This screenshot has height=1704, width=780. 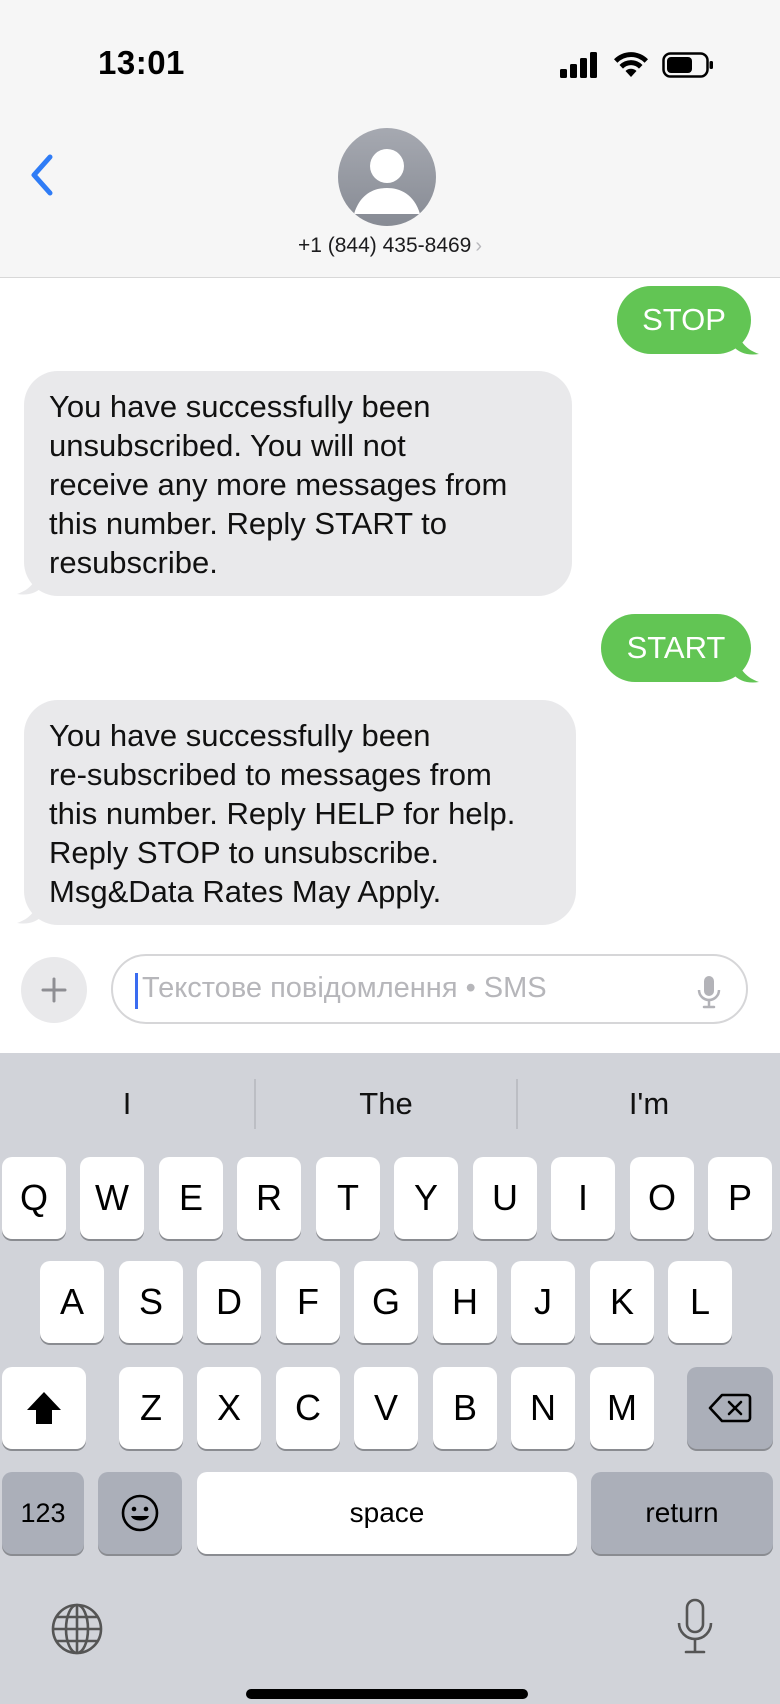 What do you see at coordinates (505, 1198) in the screenshot?
I see `key-u: U` at bounding box center [505, 1198].